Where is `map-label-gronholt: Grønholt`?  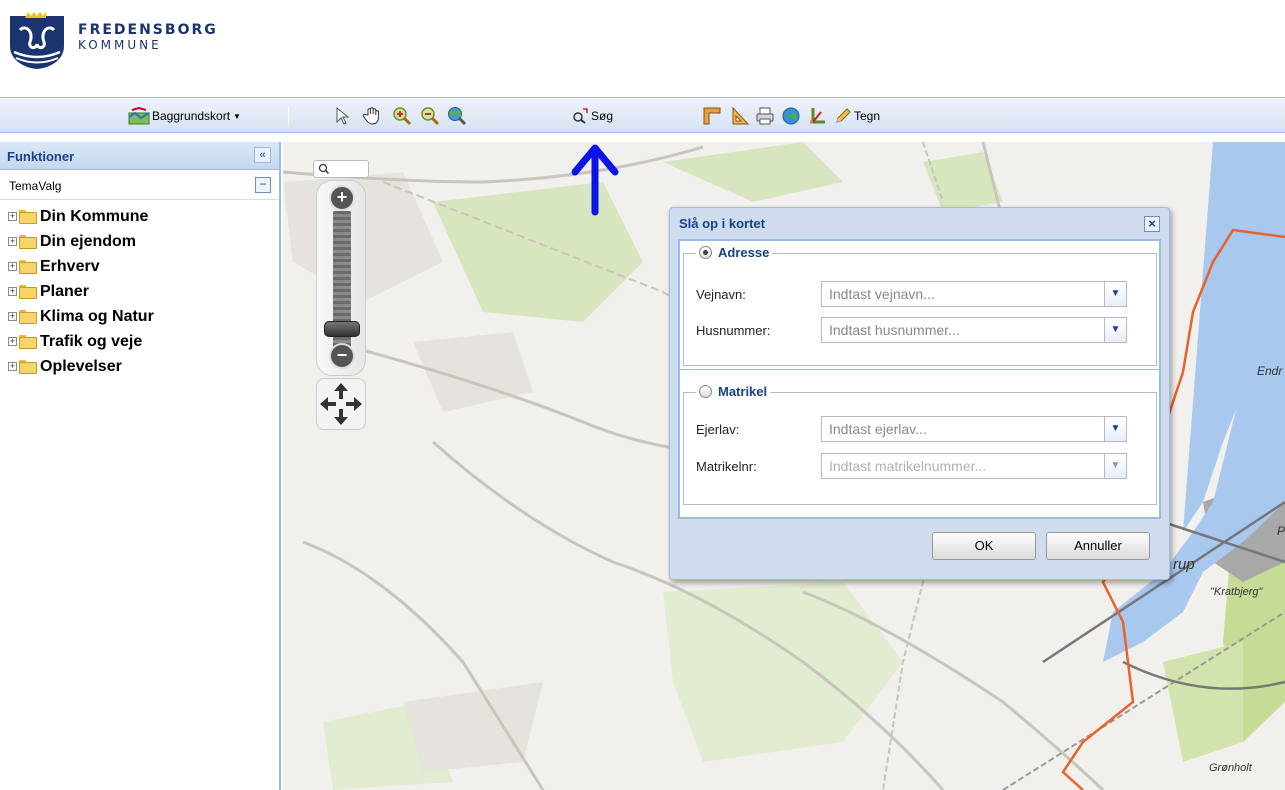 map-label-gronholt: Grønholt is located at coordinates (1230, 768).